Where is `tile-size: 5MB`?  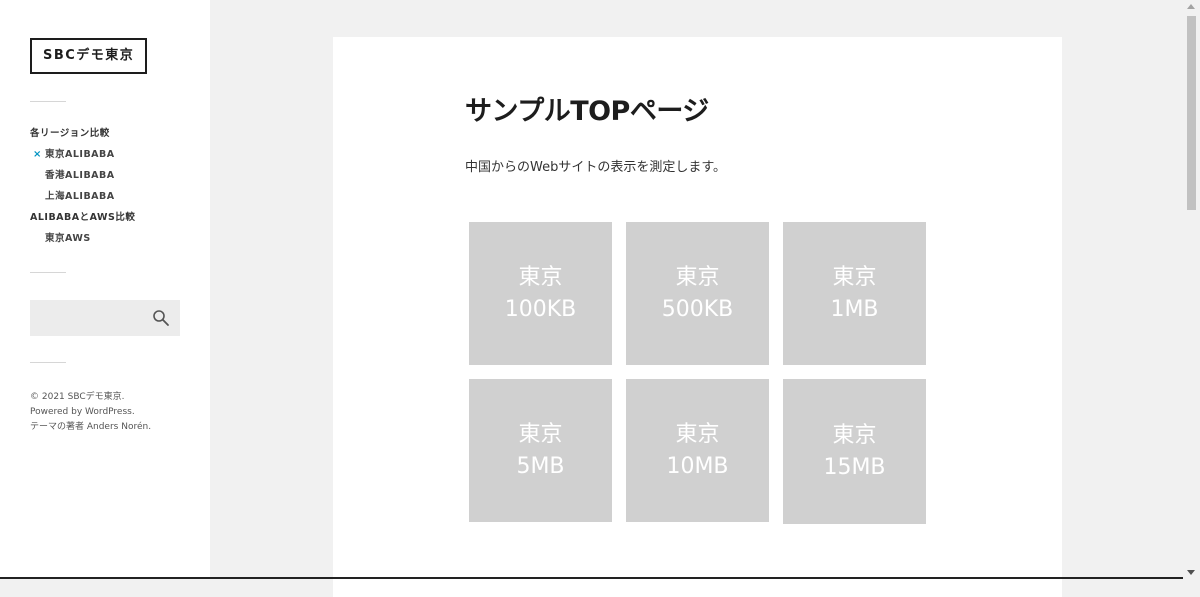
tile-size: 5MB is located at coordinates (540, 466).